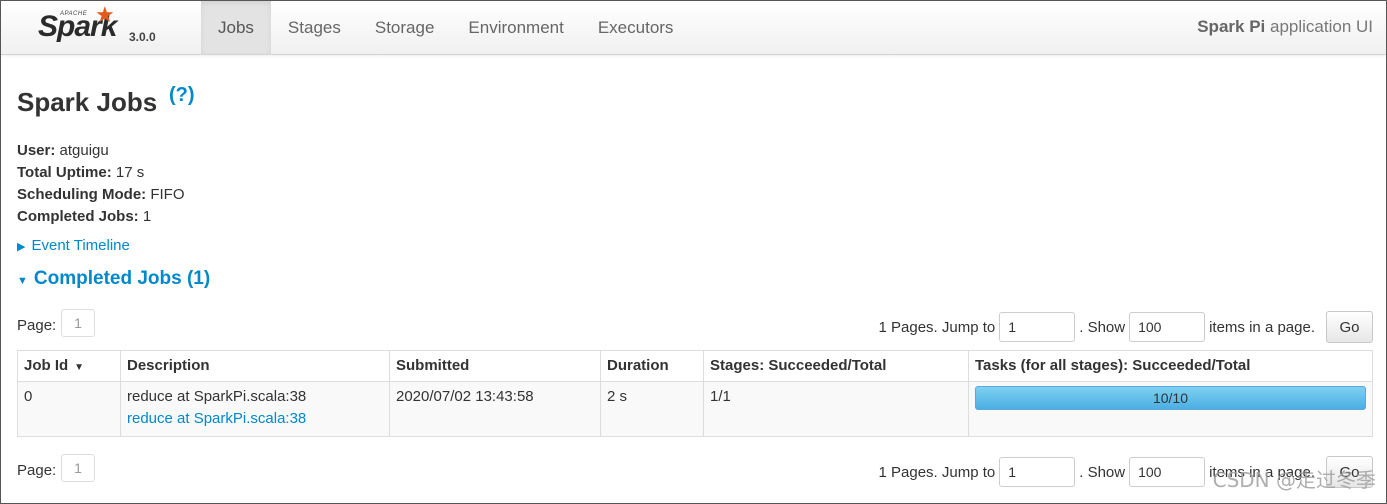 The width and height of the screenshot is (1387, 504). What do you see at coordinates (63, 150) in the screenshot?
I see `user-info: User: atguigu` at bounding box center [63, 150].